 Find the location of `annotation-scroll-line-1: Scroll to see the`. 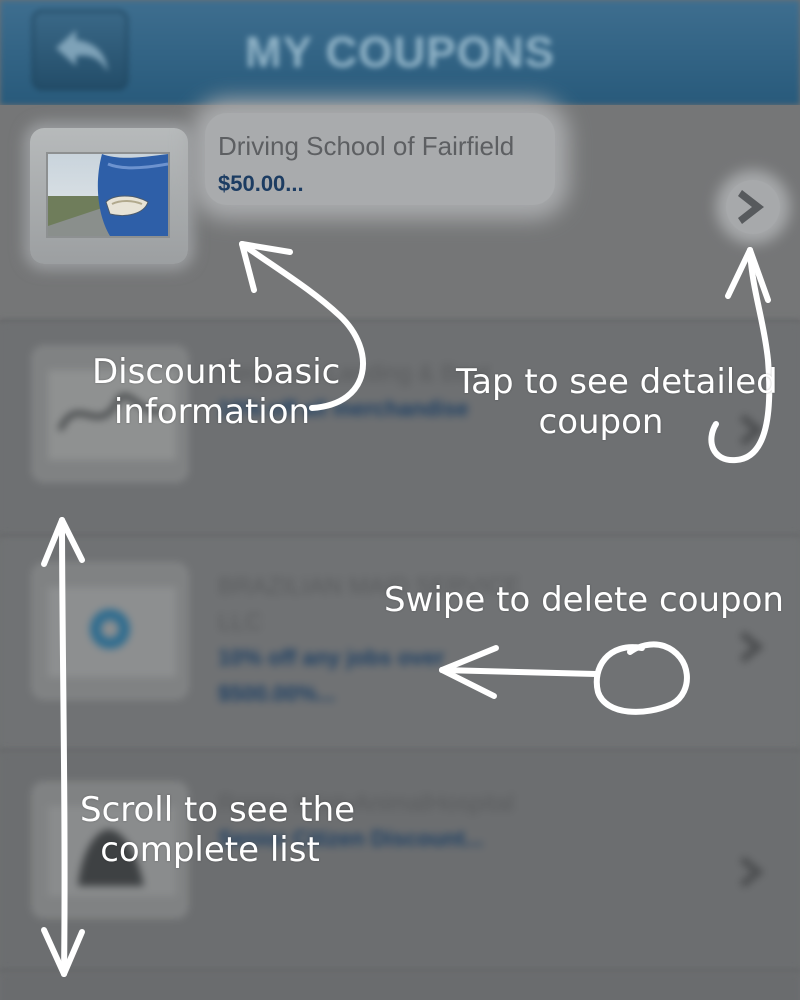

annotation-scroll-line-1: Scroll to see the is located at coordinates (218, 810).